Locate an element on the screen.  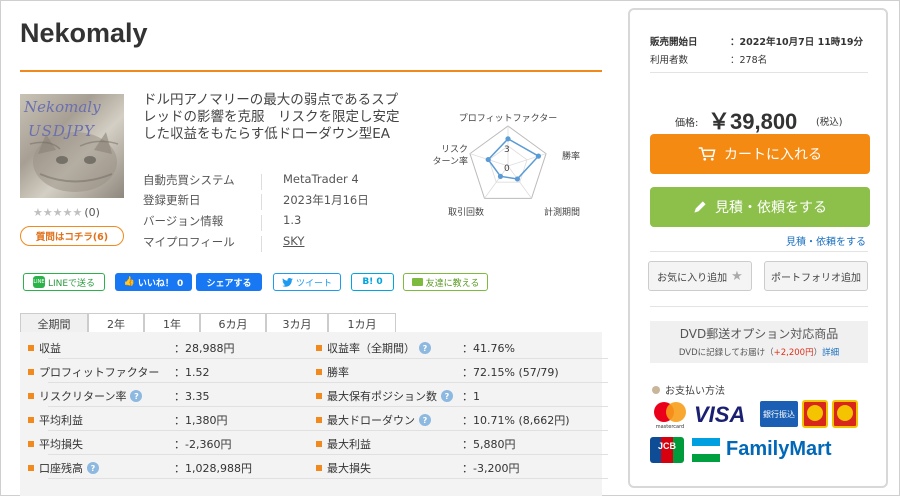
tab-all: 全期間 is located at coordinates (54, 323).